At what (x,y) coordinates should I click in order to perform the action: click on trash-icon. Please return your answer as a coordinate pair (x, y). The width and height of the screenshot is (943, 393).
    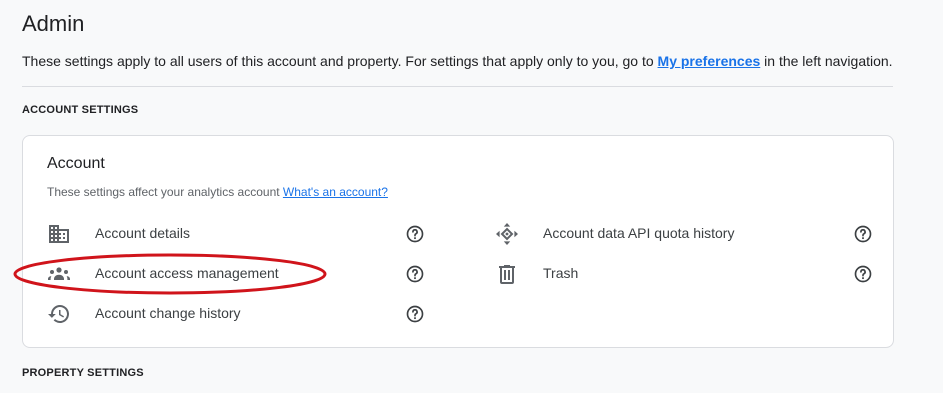
    Looking at the image, I should click on (507, 274).